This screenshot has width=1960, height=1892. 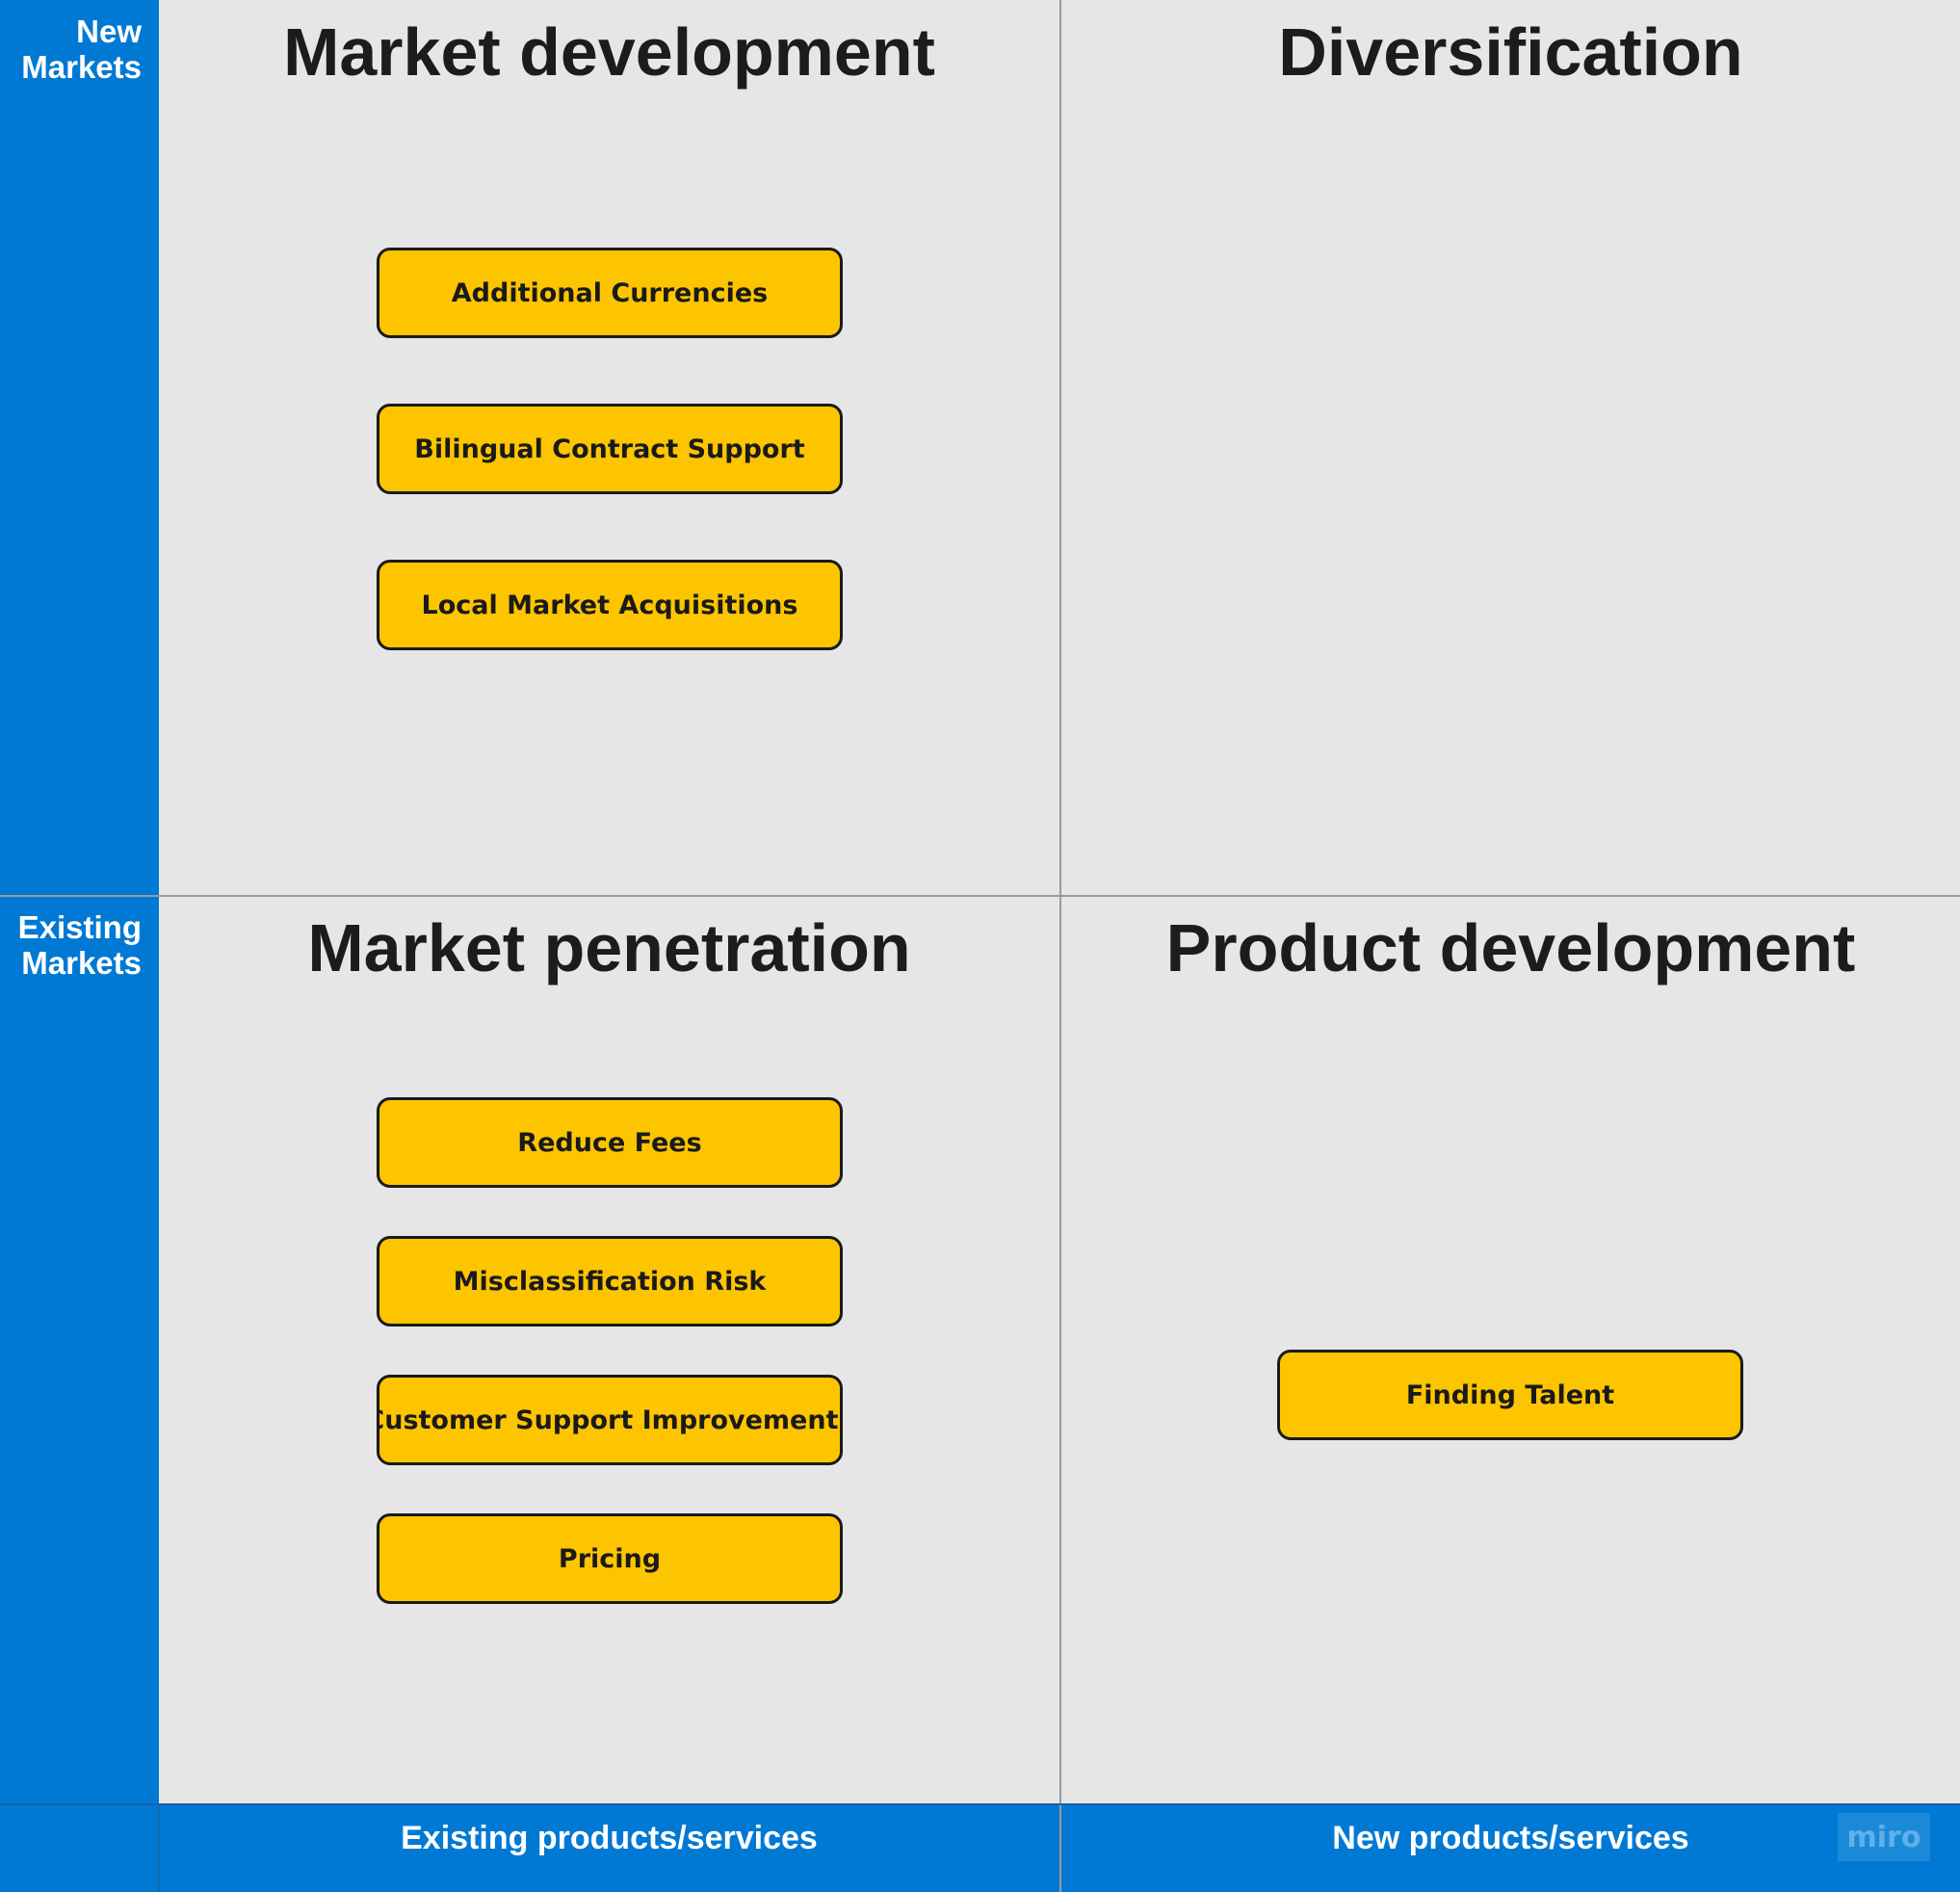 I want to click on horizontal-divider, so click(x=980, y=896).